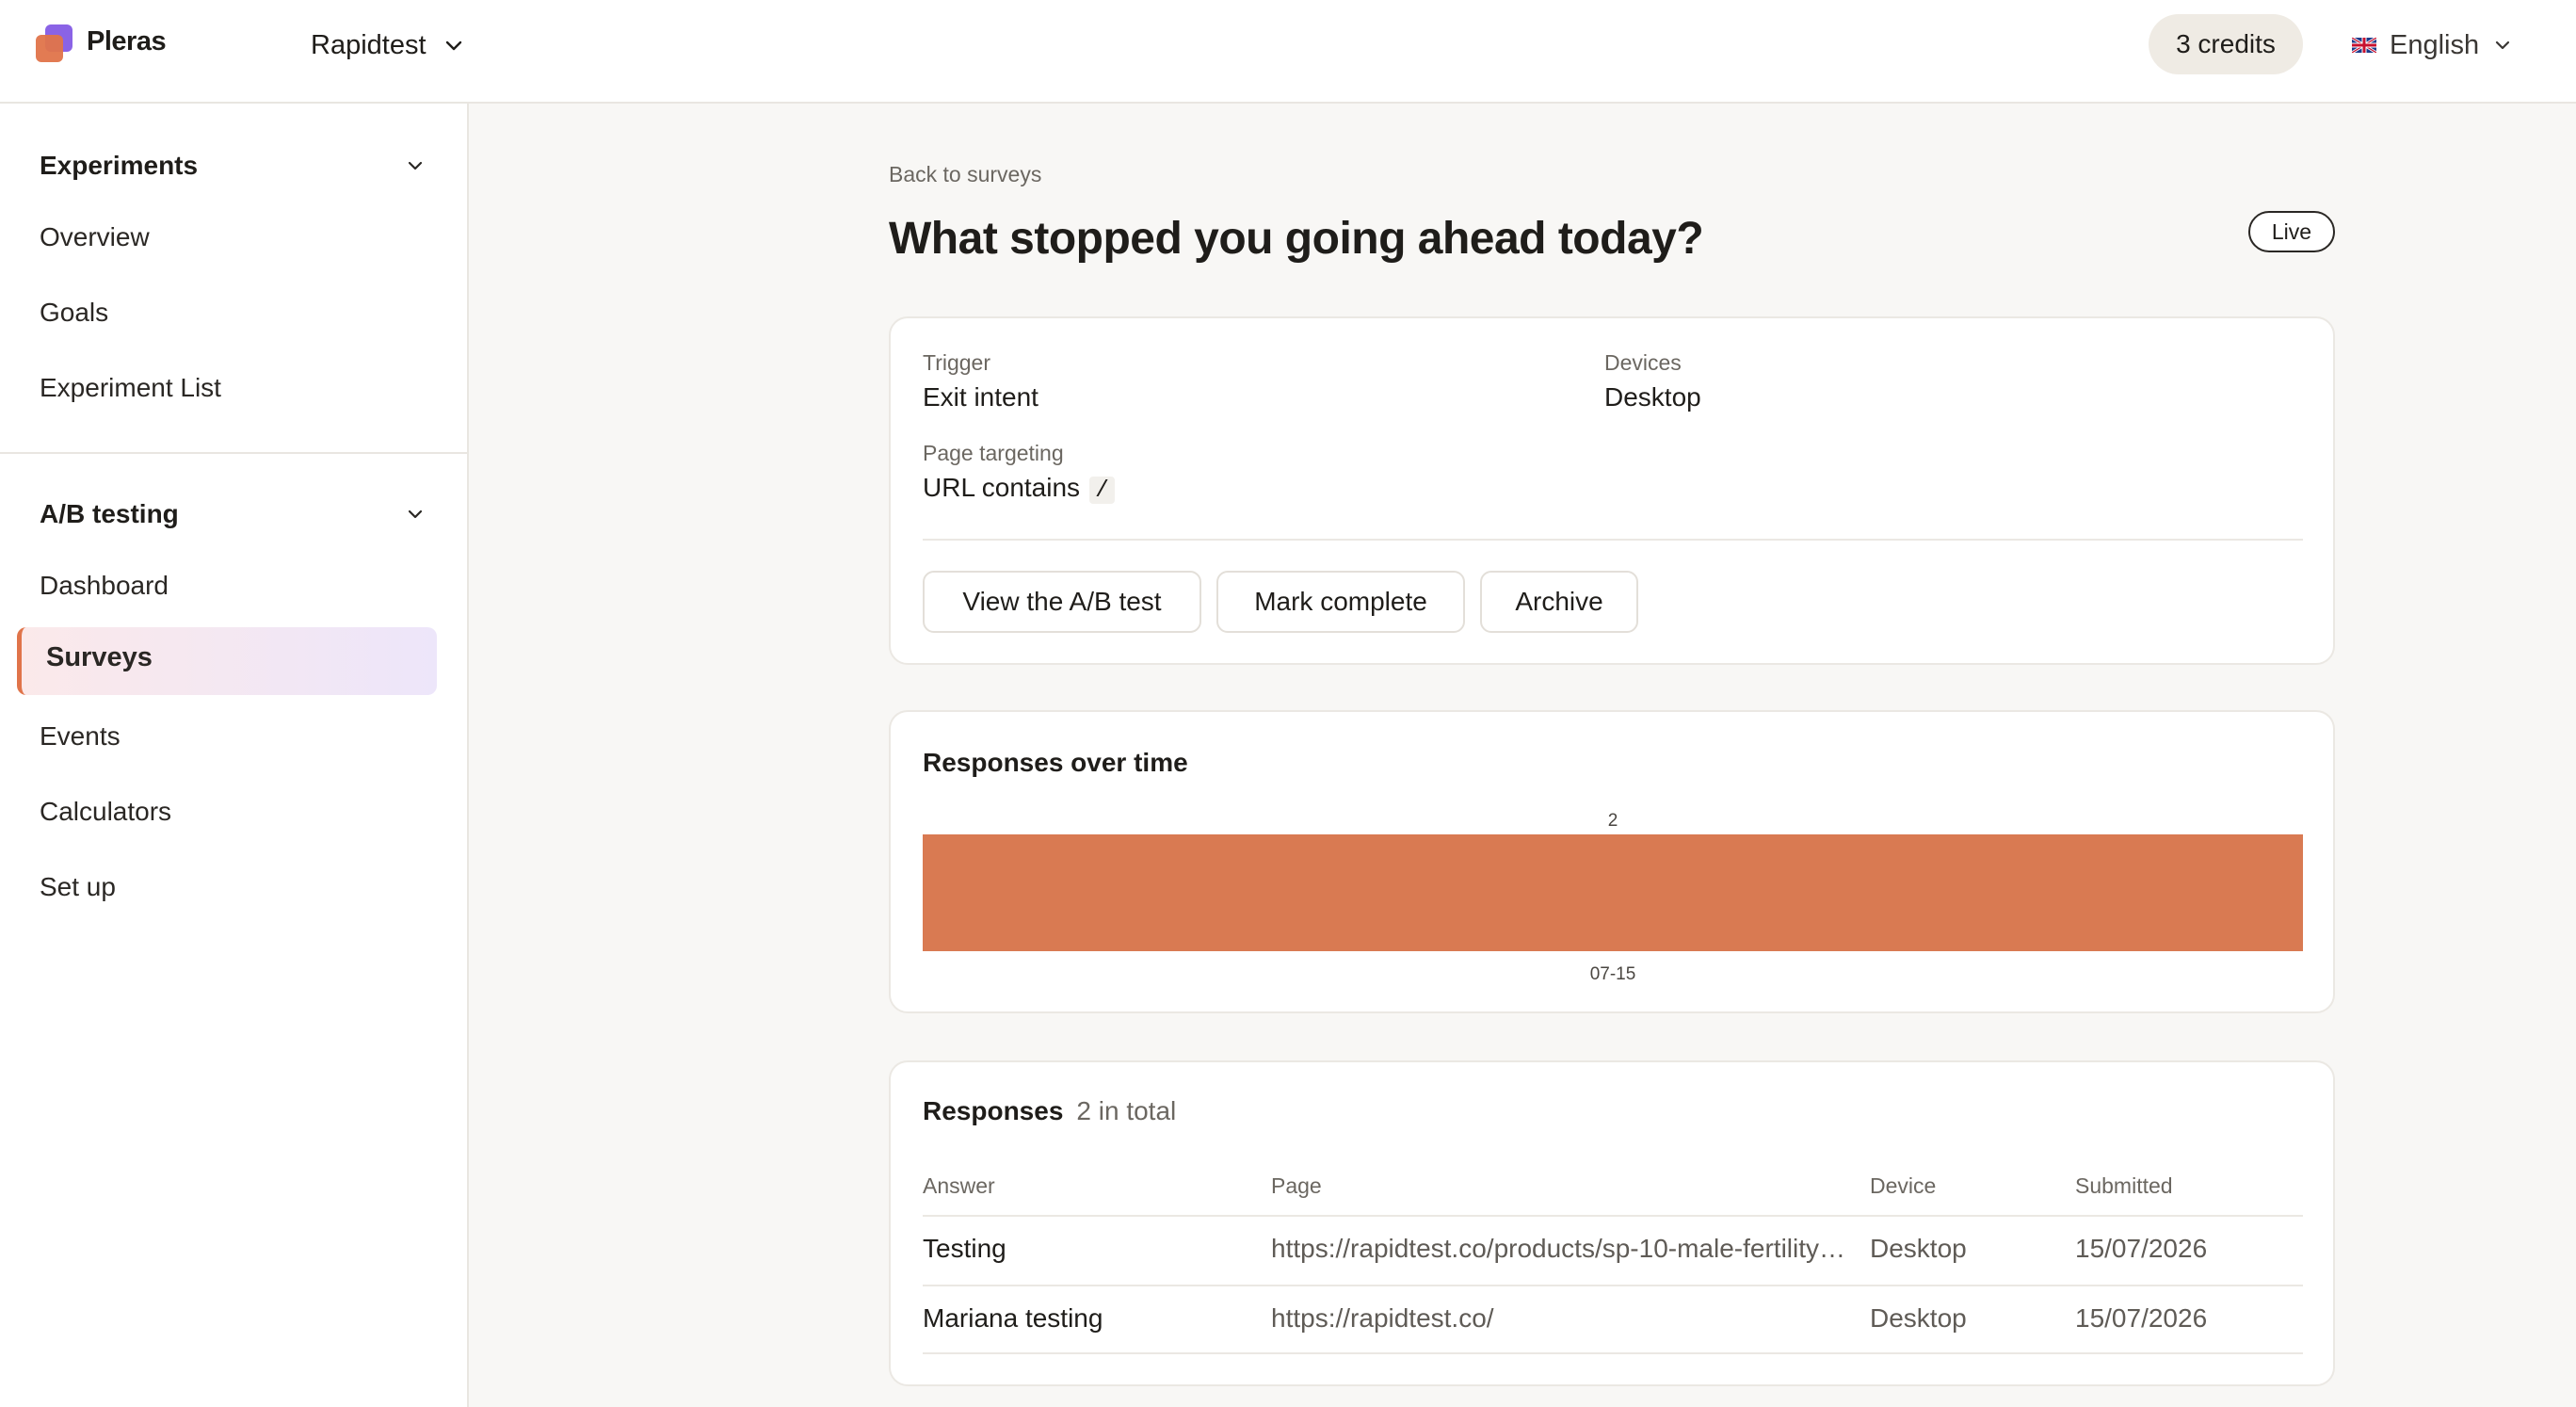 The width and height of the screenshot is (2576, 1407). Describe the element at coordinates (1013, 1318) in the screenshot. I see `answer-cell: Mariana testing` at that location.